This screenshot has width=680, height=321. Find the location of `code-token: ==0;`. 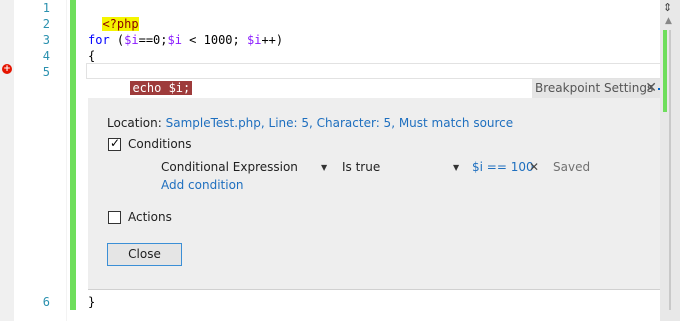

code-token: ==0; is located at coordinates (153, 40).